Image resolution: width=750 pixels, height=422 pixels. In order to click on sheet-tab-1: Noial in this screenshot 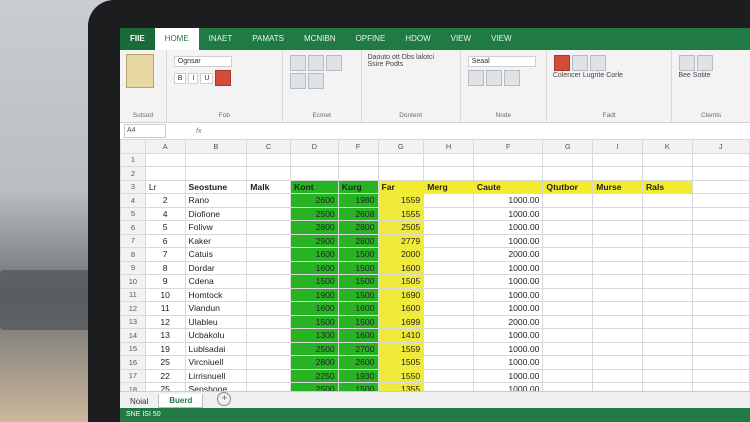, I will do `click(139, 401)`.